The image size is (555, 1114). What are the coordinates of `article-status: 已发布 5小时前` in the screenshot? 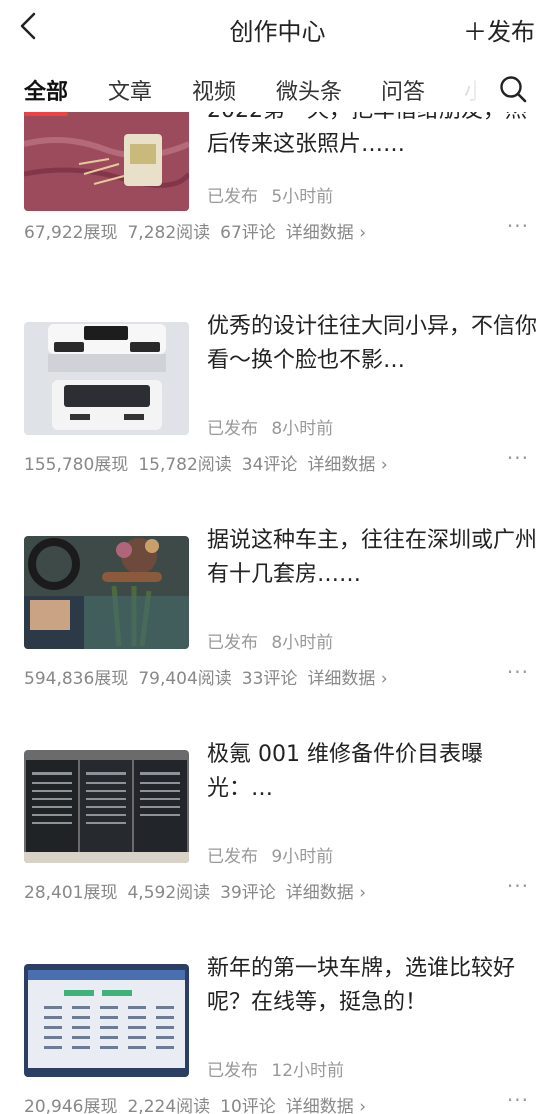 It's located at (270, 194).